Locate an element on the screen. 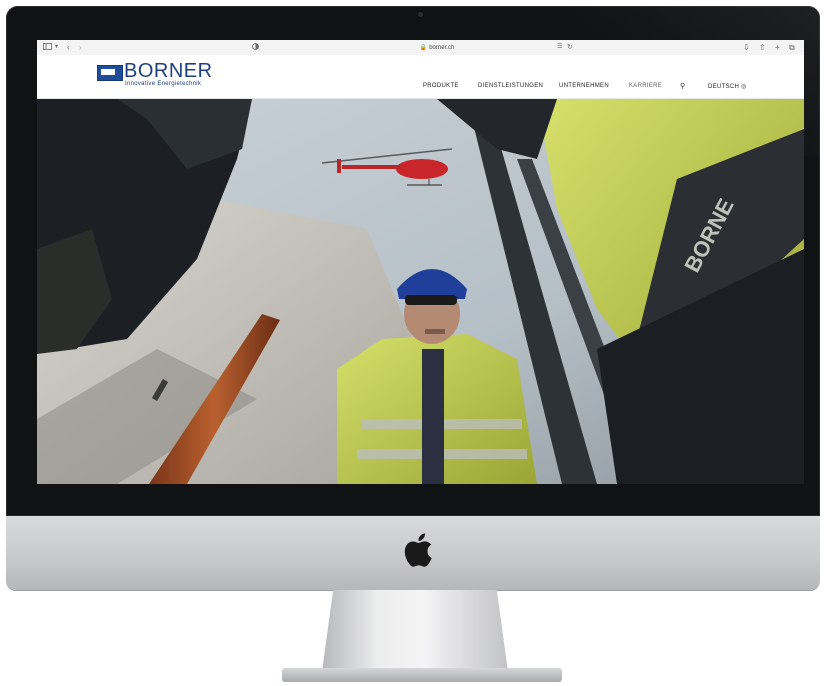 This screenshot has height=686, width=825. download-icon: ⇩ is located at coordinates (746, 47).